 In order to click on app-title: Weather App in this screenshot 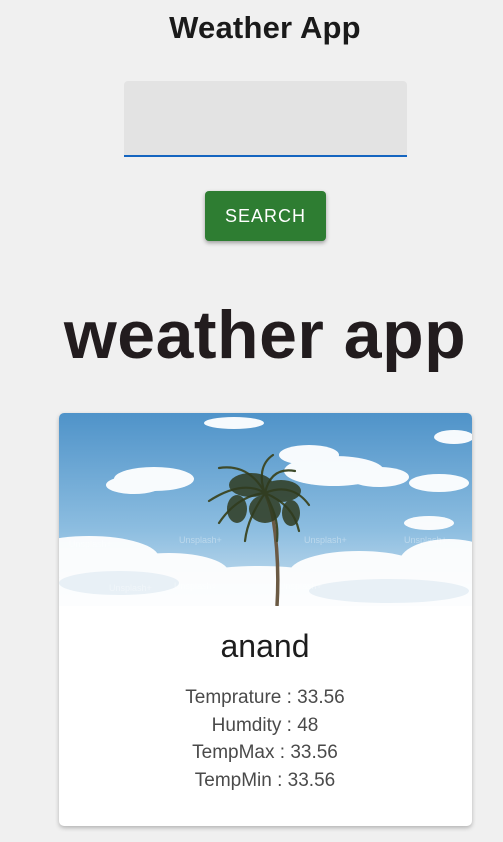, I will do `click(265, 27)`.